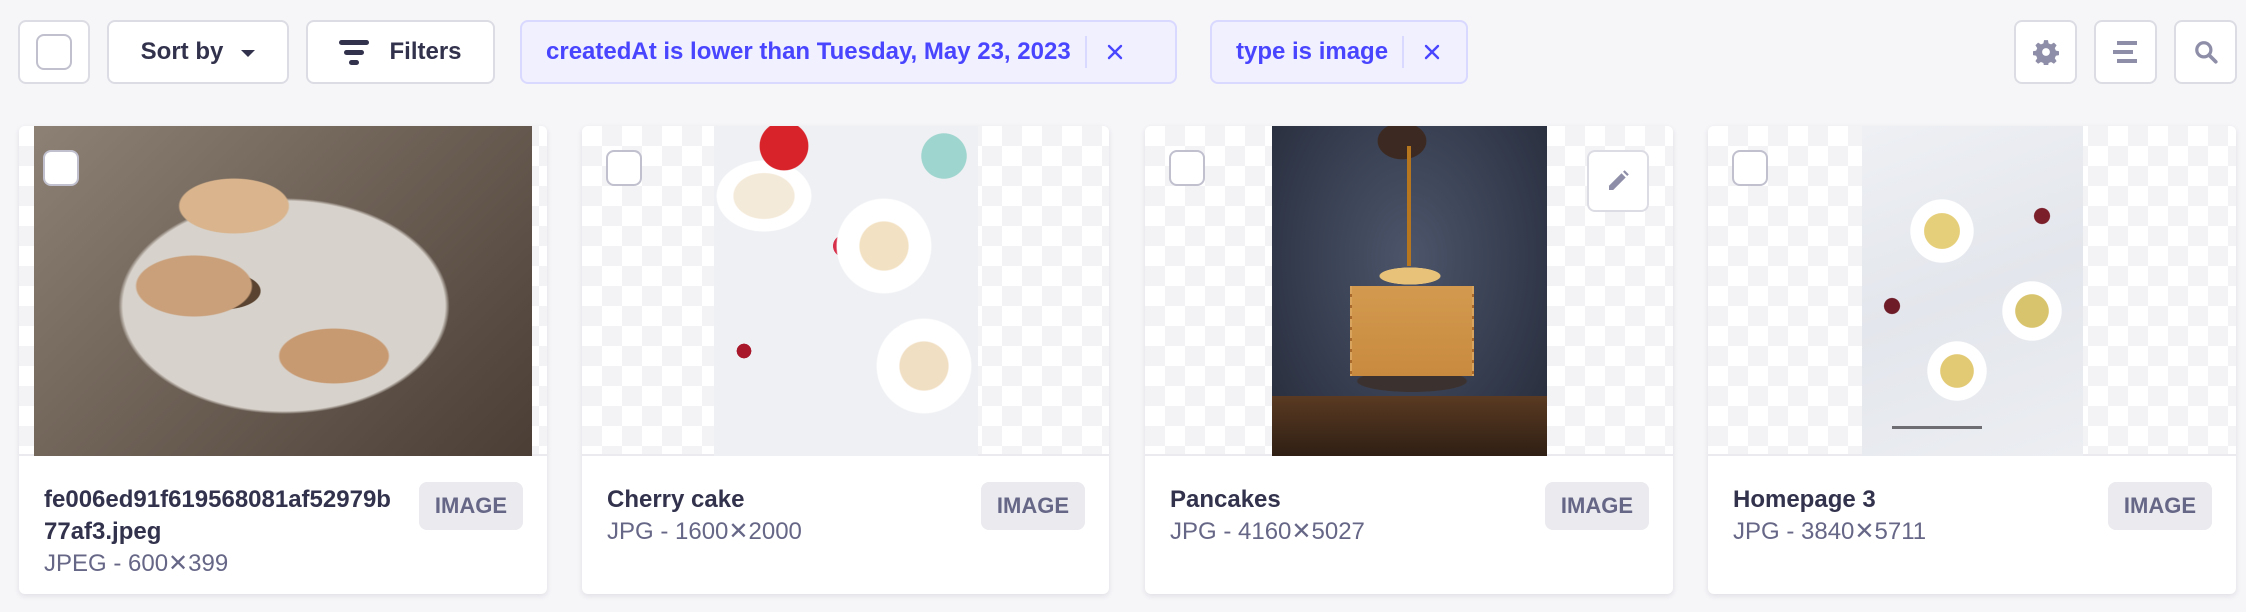  I want to click on search-icon, so click(2206, 52).